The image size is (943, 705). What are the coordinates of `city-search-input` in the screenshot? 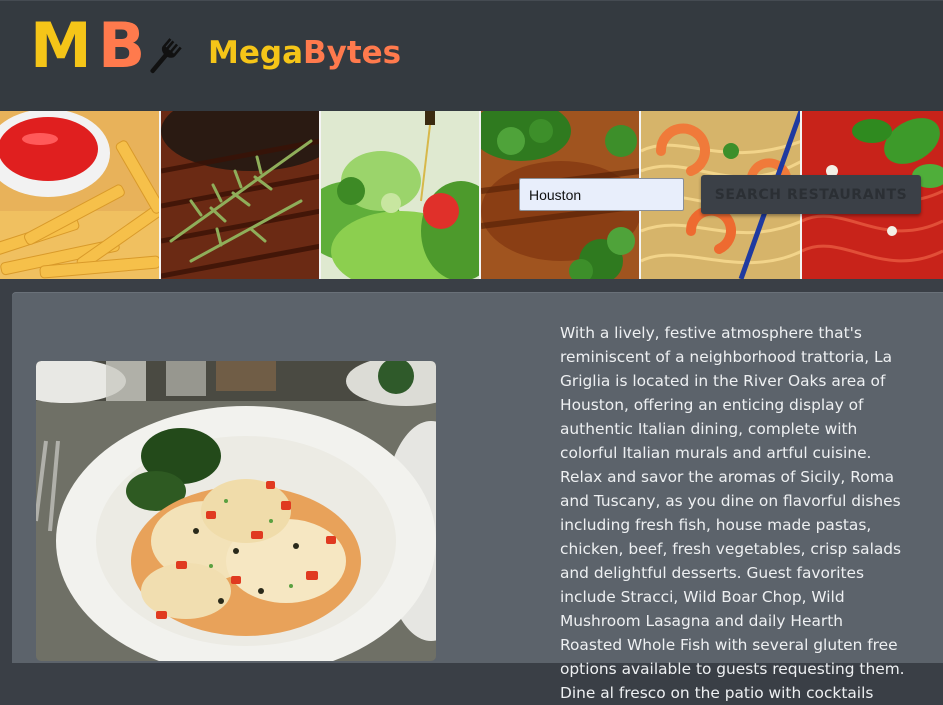 It's located at (601, 194).